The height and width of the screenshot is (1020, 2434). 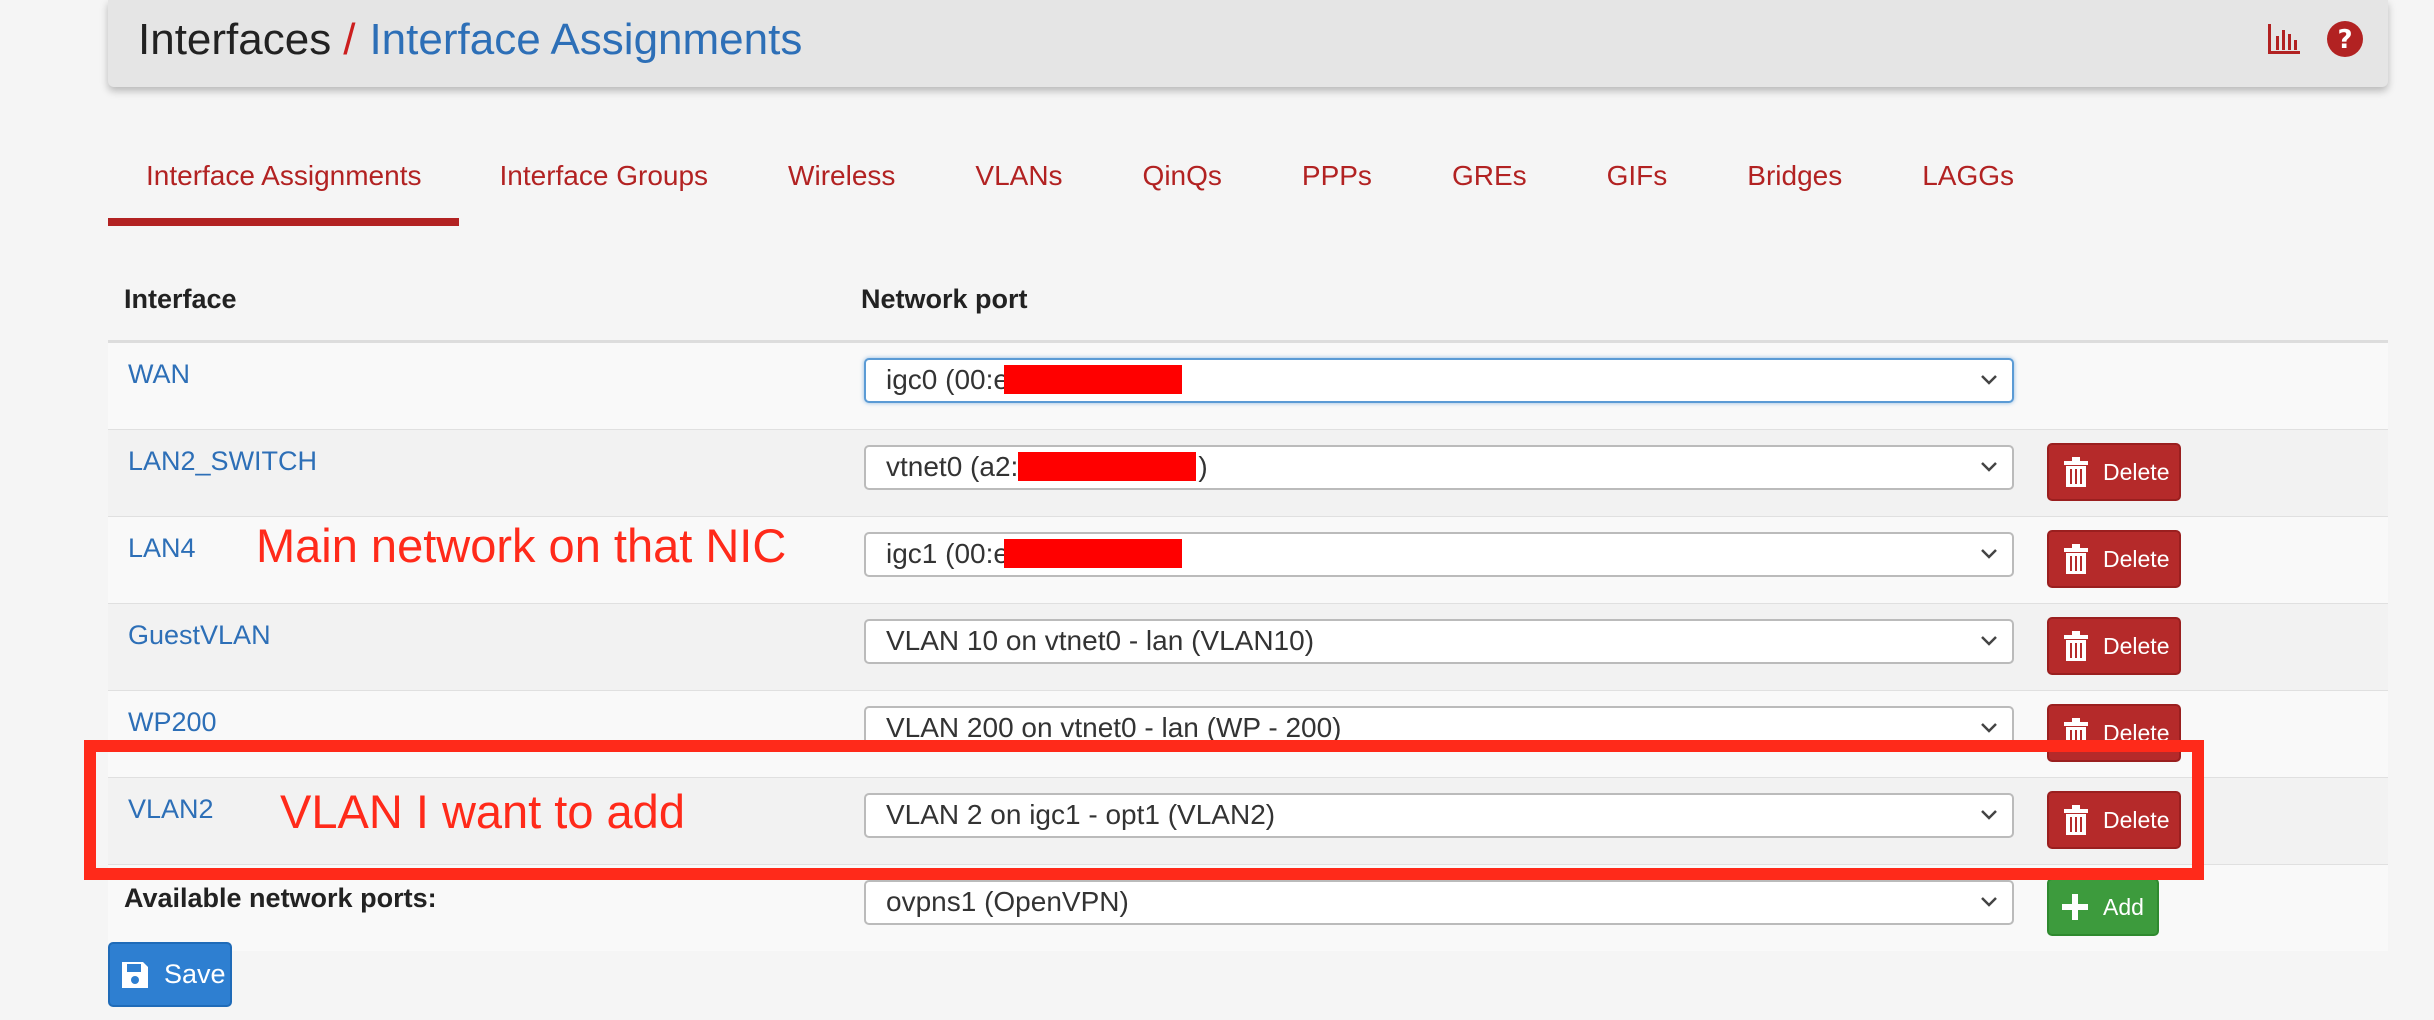 What do you see at coordinates (234, 39) in the screenshot?
I see `breadcrumb-root: Interfaces` at bounding box center [234, 39].